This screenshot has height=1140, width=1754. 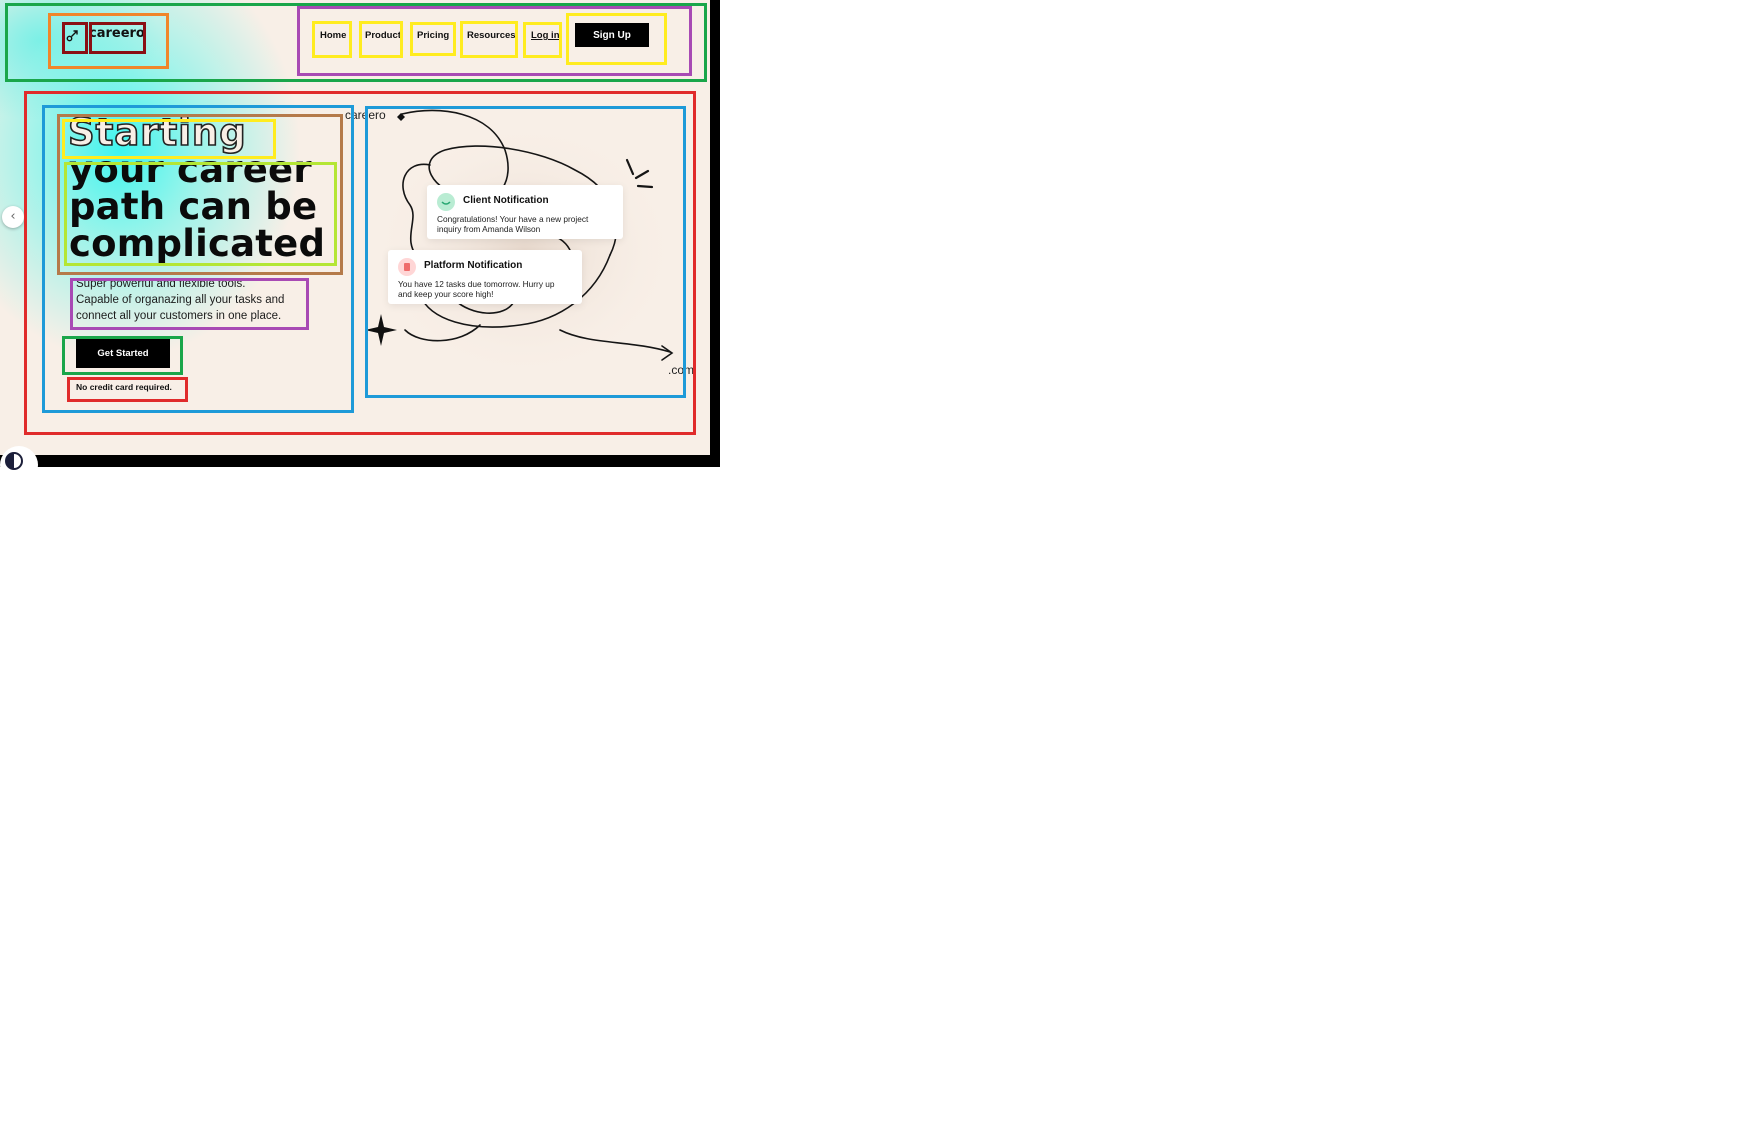 I want to click on domain-suffix: .com, so click(x=681, y=370).